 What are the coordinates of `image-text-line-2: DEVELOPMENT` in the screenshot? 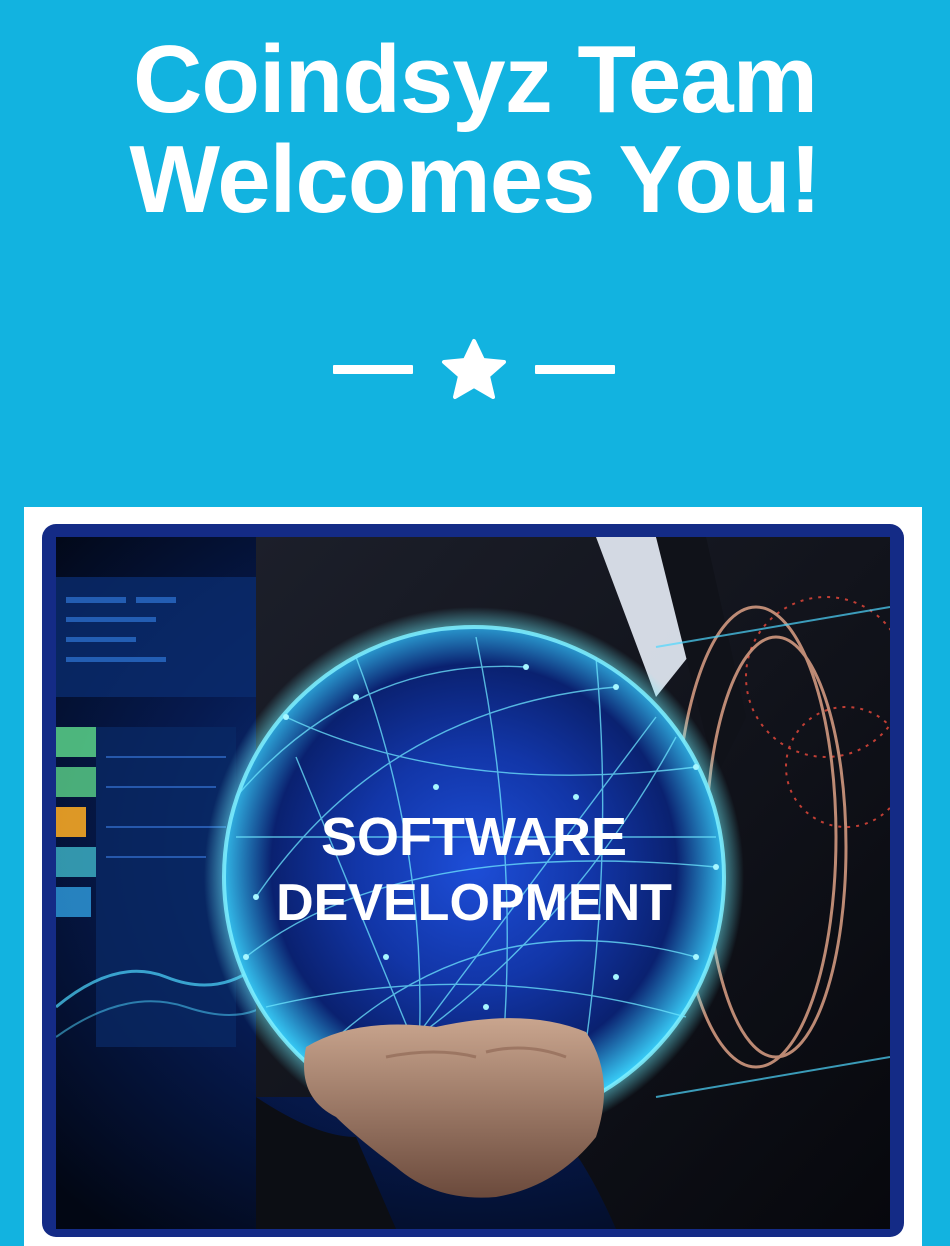 It's located at (474, 903).